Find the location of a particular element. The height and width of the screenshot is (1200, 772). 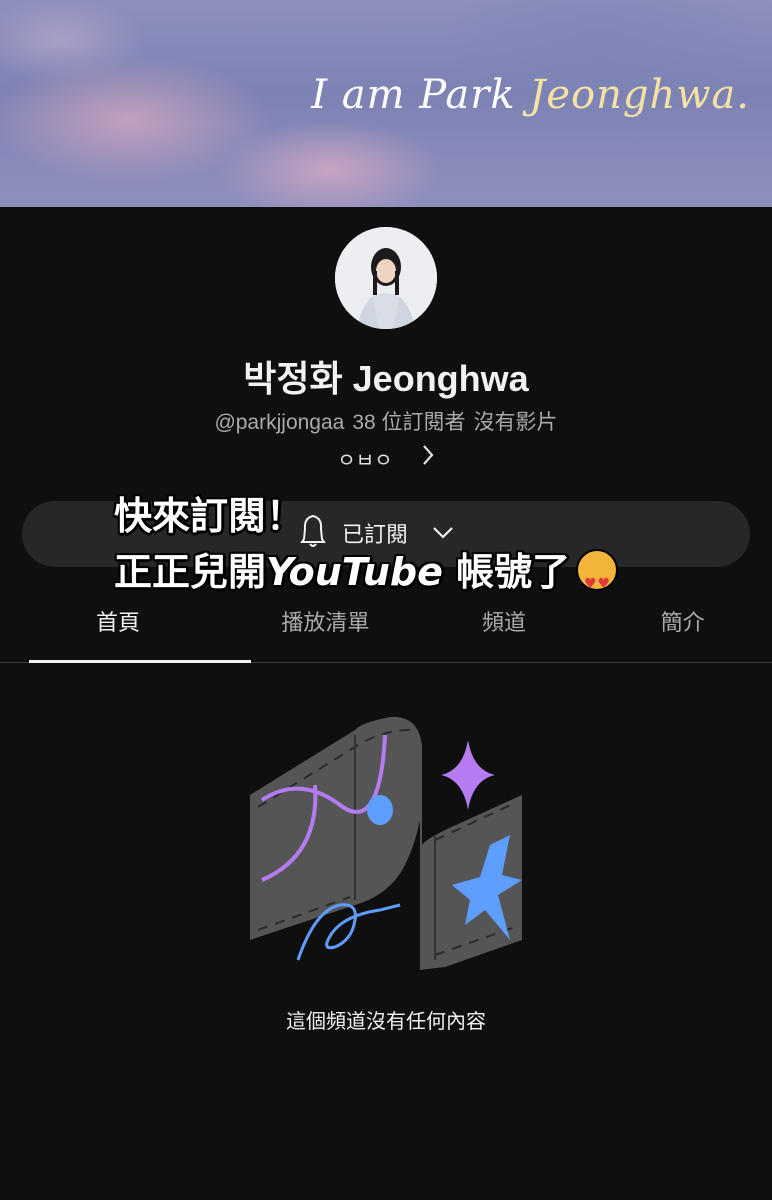

banner-text-part1: I am Park is located at coordinates (420, 95).